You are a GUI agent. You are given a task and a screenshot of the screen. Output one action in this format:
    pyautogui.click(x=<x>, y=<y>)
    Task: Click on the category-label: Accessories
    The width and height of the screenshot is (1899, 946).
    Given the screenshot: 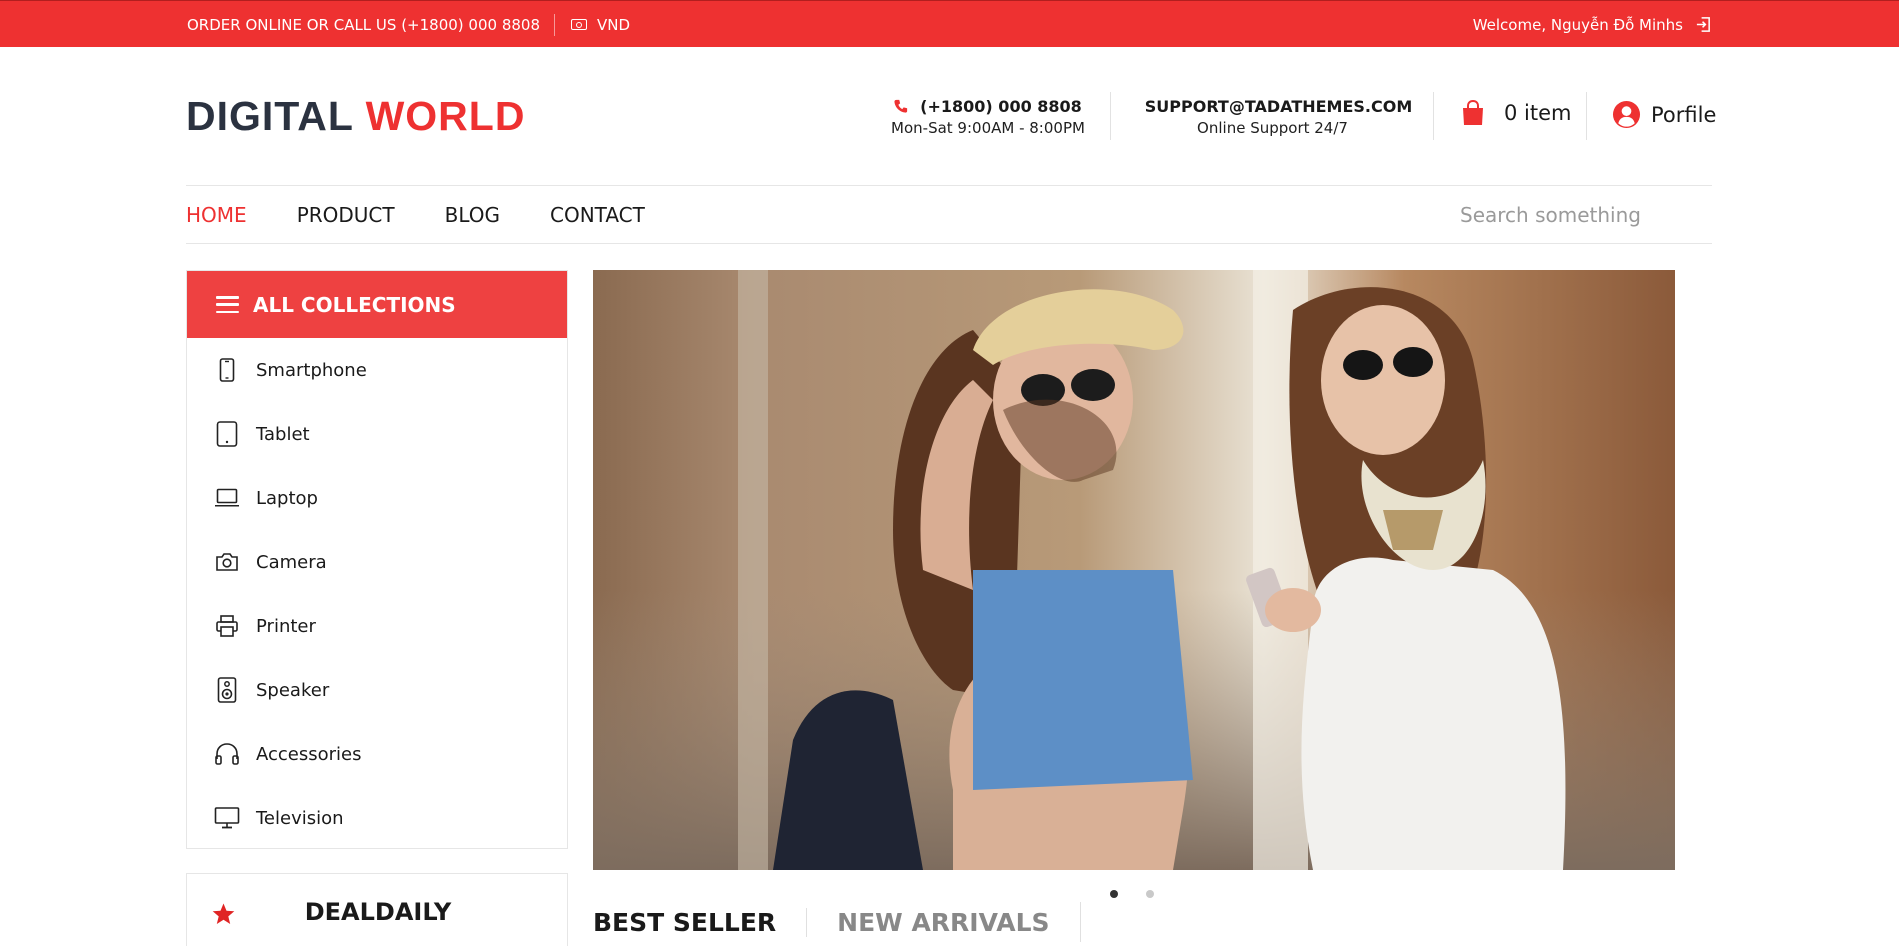 What is the action you would take?
    pyautogui.click(x=309, y=754)
    